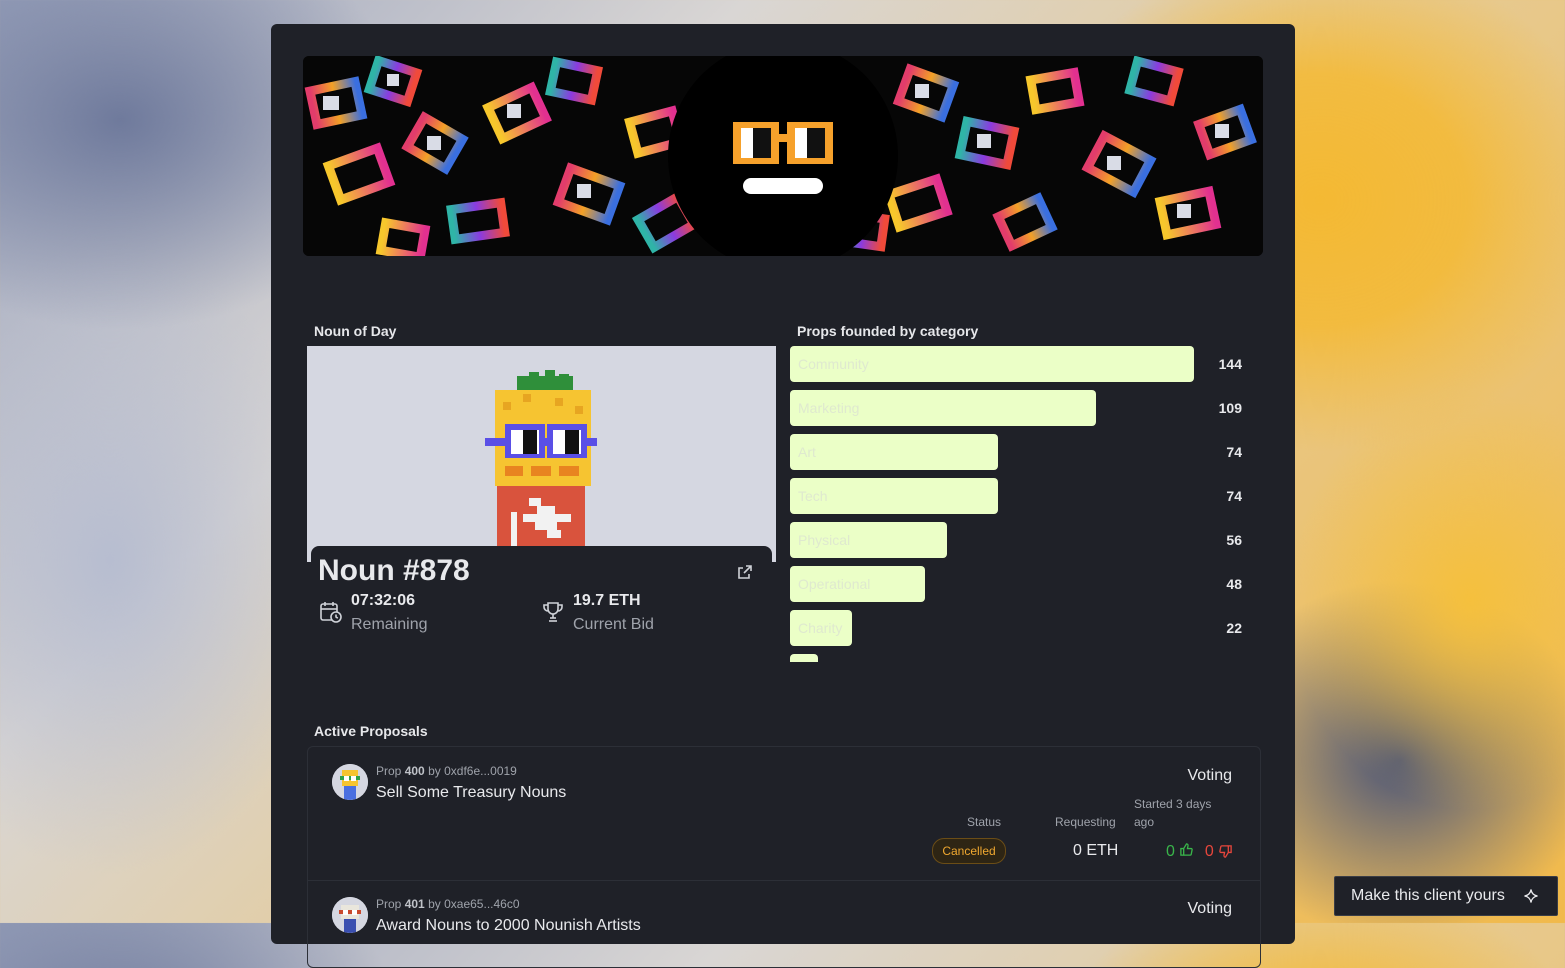 This screenshot has height=968, width=1565. I want to click on requesting-amount: 0 ETH, so click(1096, 850).